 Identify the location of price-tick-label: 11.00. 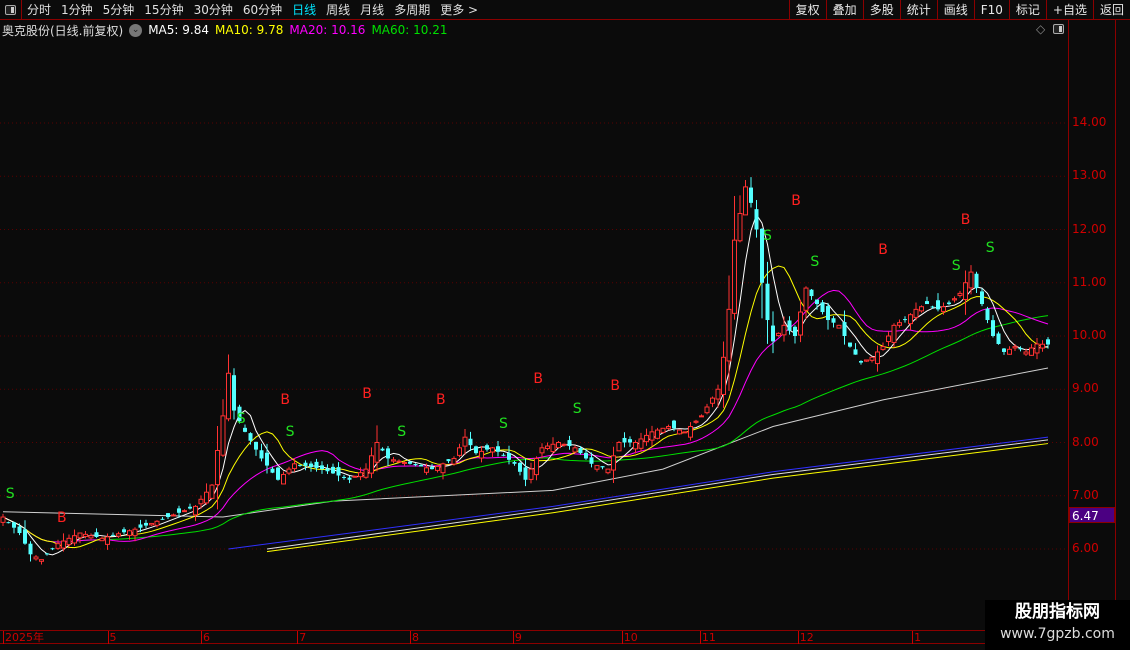
(1089, 281).